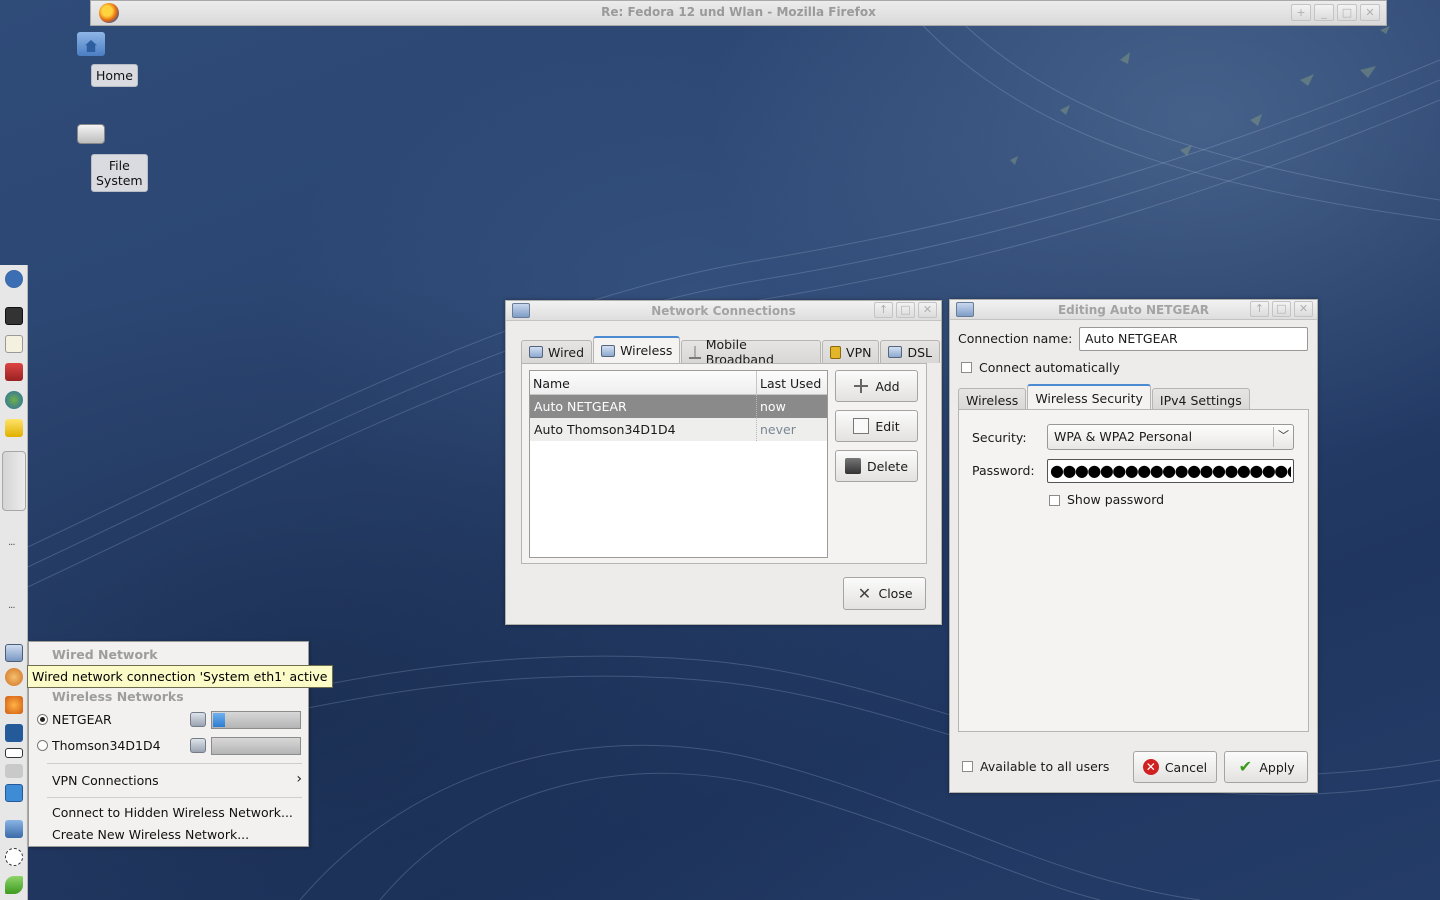 The width and height of the screenshot is (1440, 900). What do you see at coordinates (895, 593) in the screenshot?
I see `close-button-label: Close` at bounding box center [895, 593].